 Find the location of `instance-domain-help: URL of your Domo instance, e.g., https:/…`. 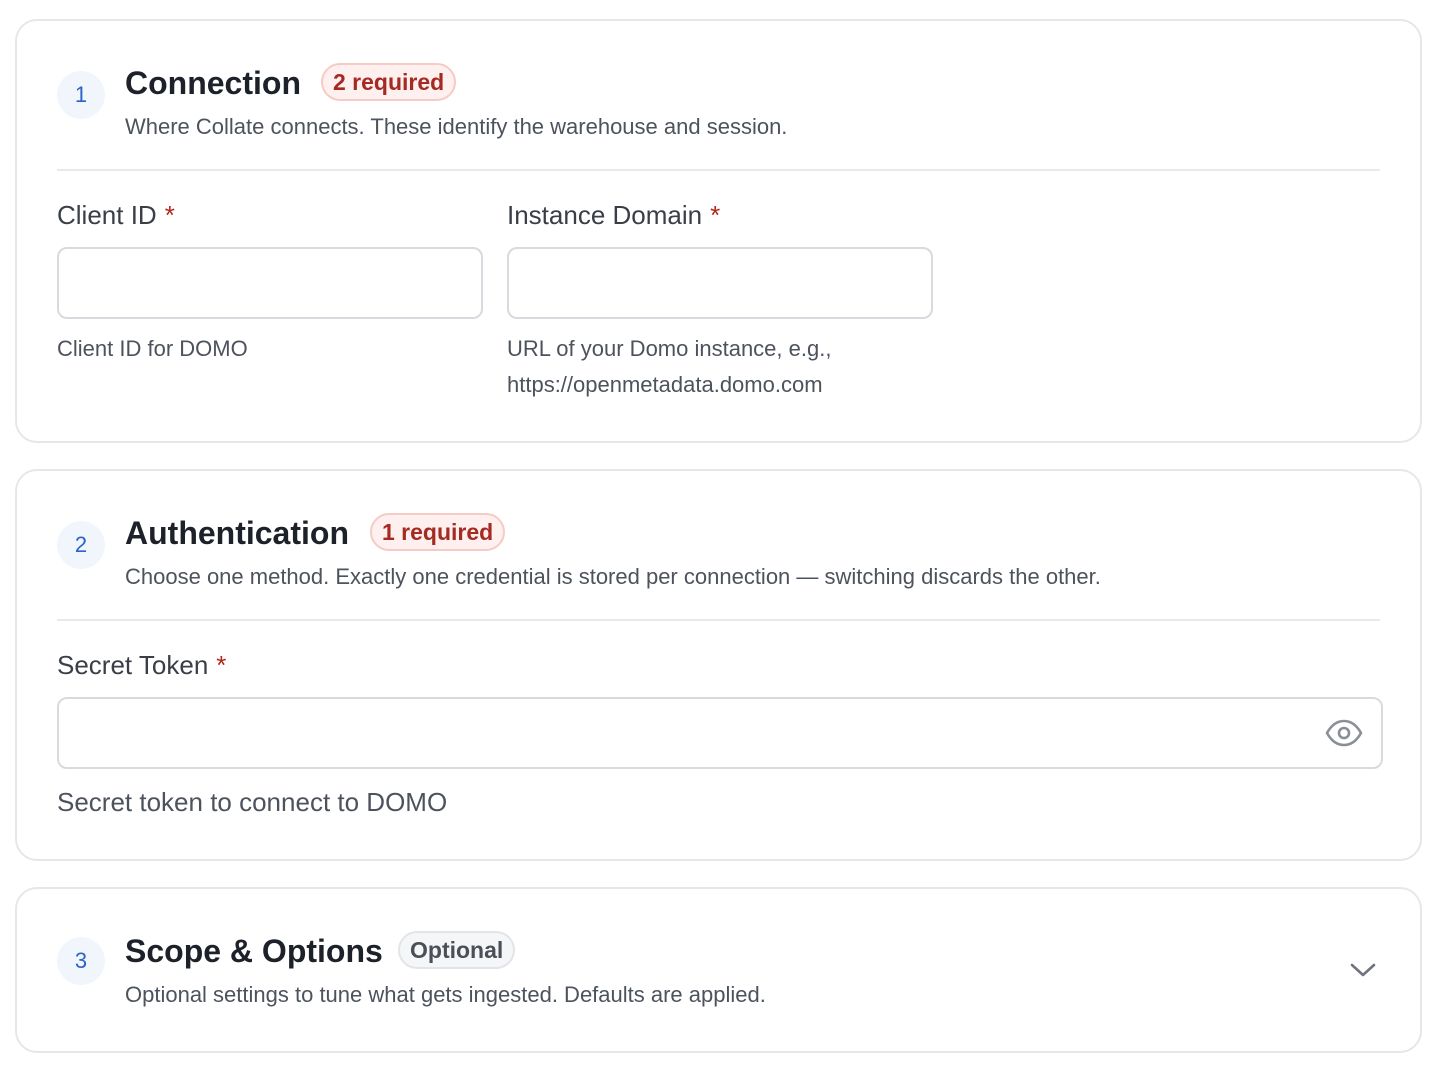

instance-domain-help: URL of your Domo instance, e.g., https:/… is located at coordinates (669, 366).